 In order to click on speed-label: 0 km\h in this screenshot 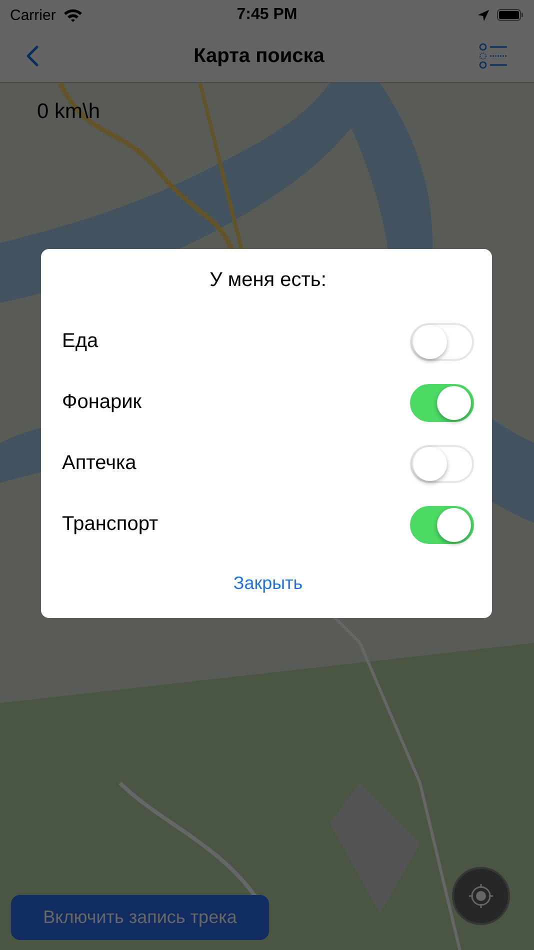, I will do `click(68, 112)`.